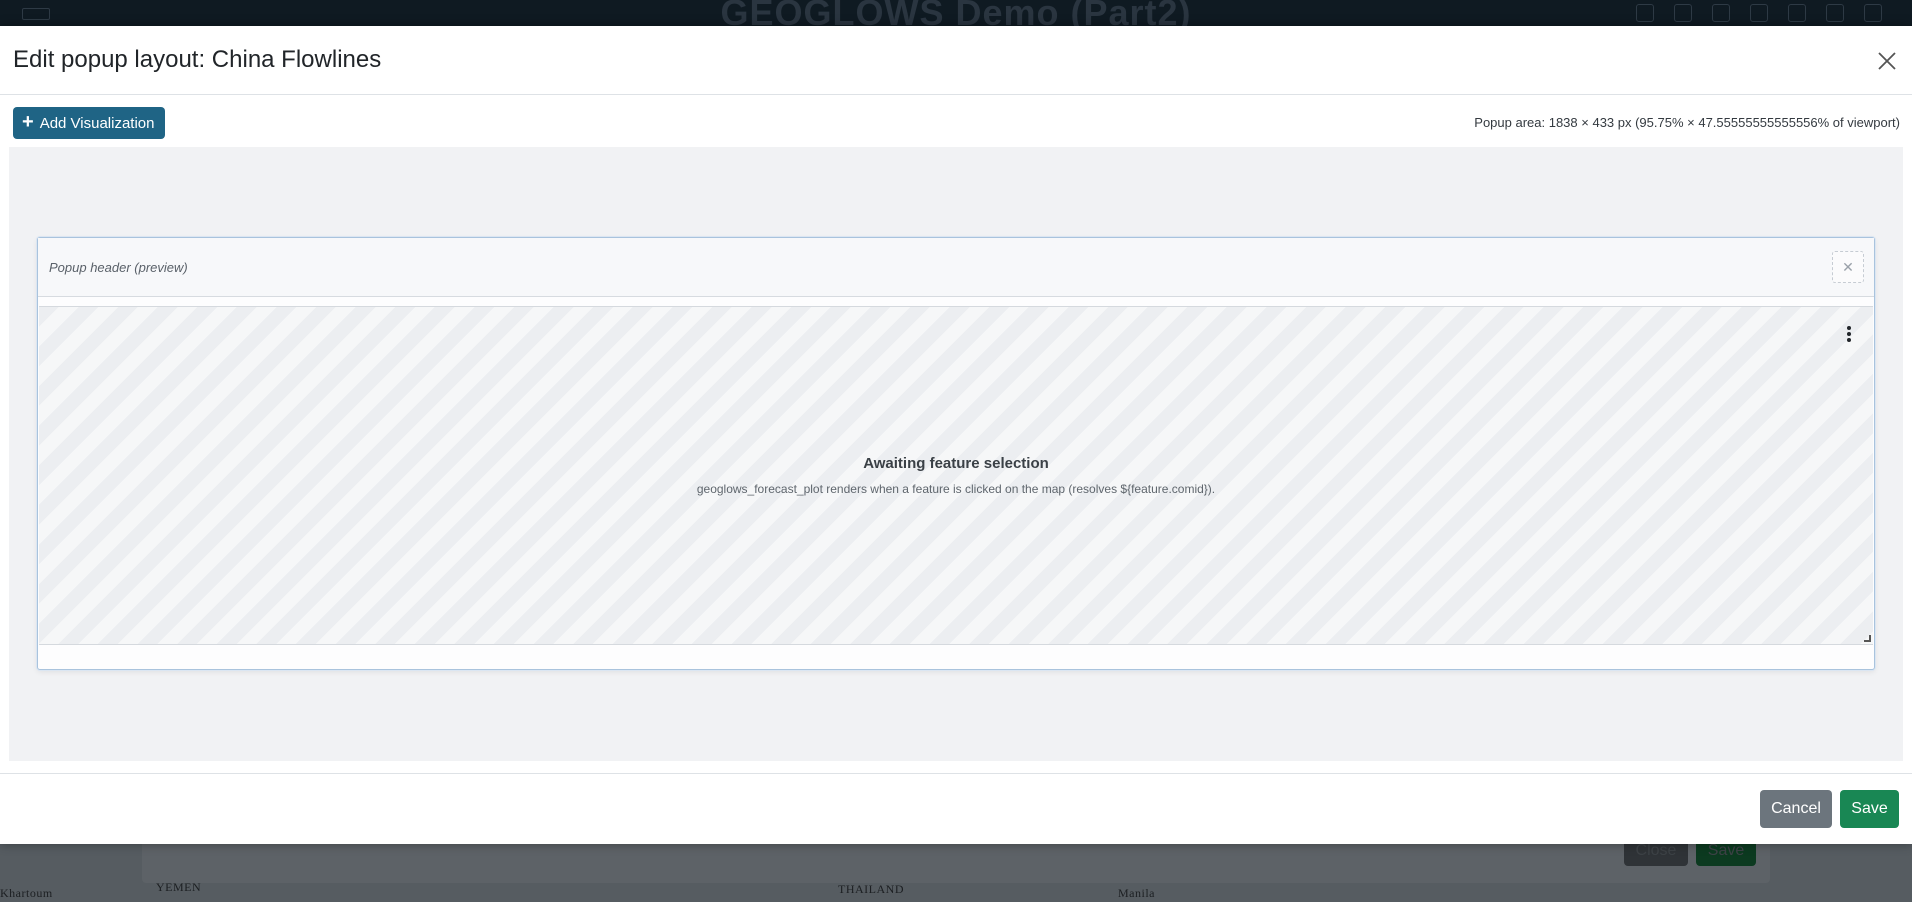 The height and width of the screenshot is (902, 1912). What do you see at coordinates (1869, 809) in the screenshot?
I see `save-button: Save` at bounding box center [1869, 809].